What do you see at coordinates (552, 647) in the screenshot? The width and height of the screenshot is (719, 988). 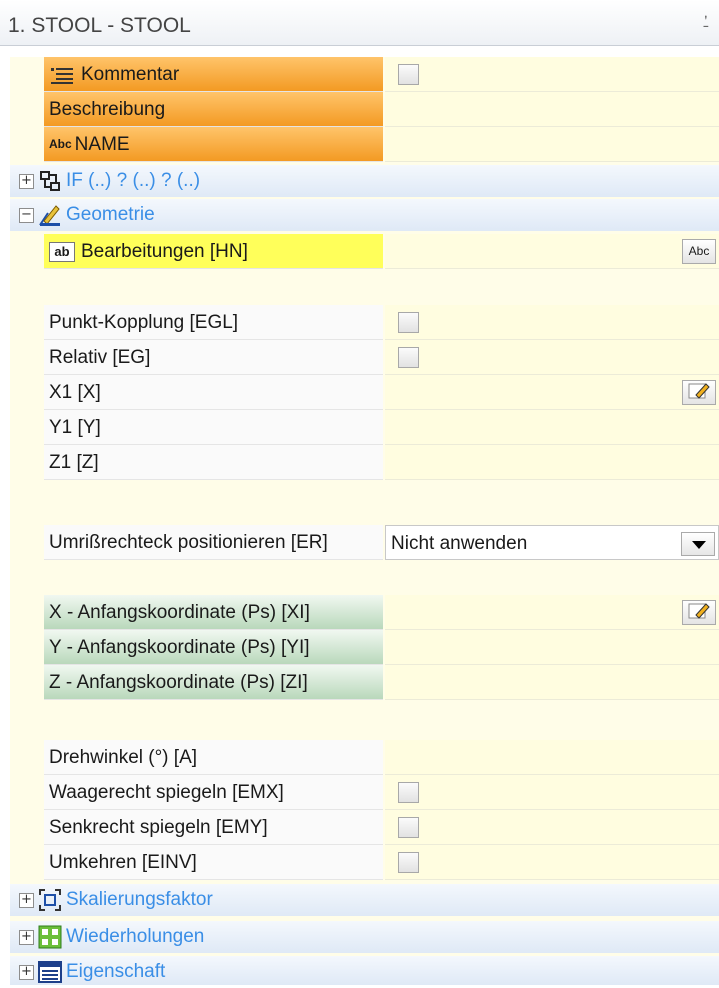 I see `yi-value` at bounding box center [552, 647].